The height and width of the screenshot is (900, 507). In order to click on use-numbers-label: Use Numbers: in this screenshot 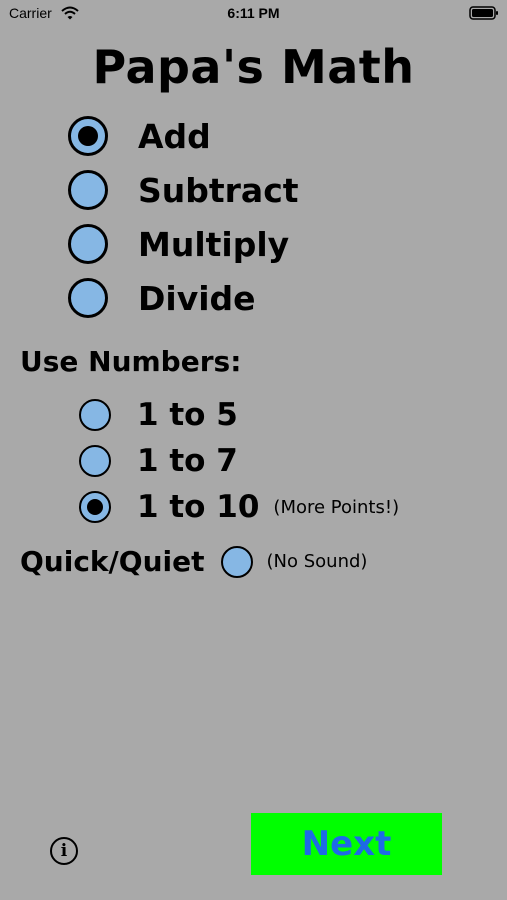, I will do `click(131, 361)`.